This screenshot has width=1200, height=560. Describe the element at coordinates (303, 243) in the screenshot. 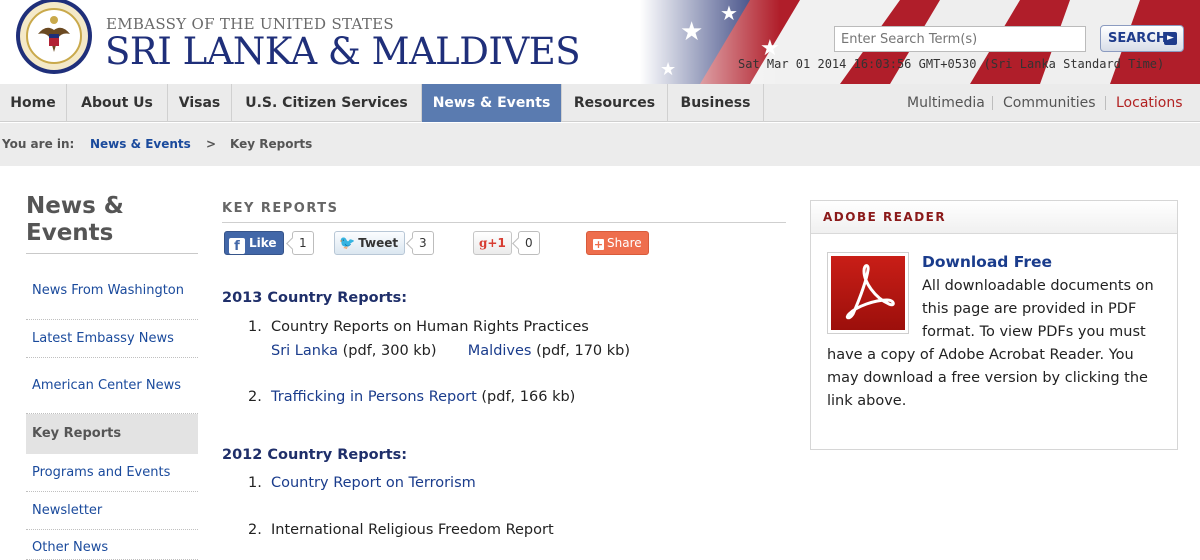

I see `facebook-like-count: 1` at that location.